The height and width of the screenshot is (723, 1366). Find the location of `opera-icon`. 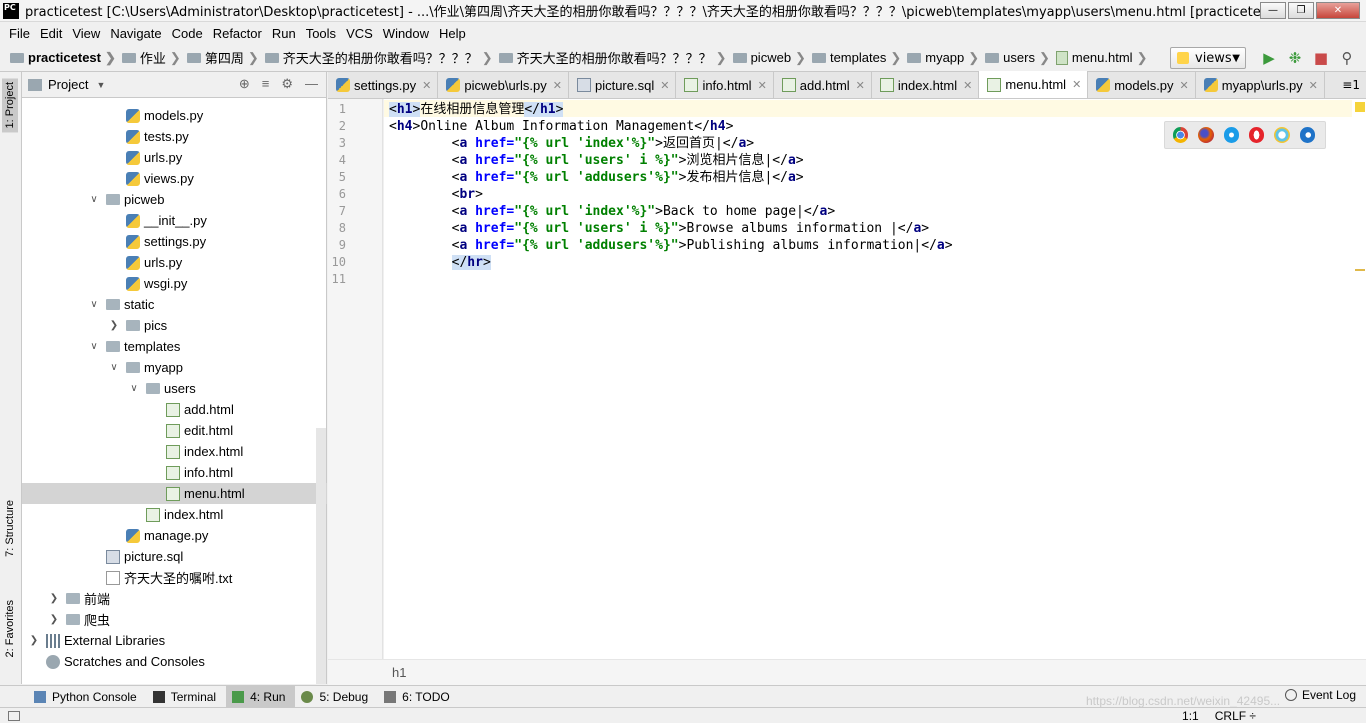

opera-icon is located at coordinates (1256, 135).